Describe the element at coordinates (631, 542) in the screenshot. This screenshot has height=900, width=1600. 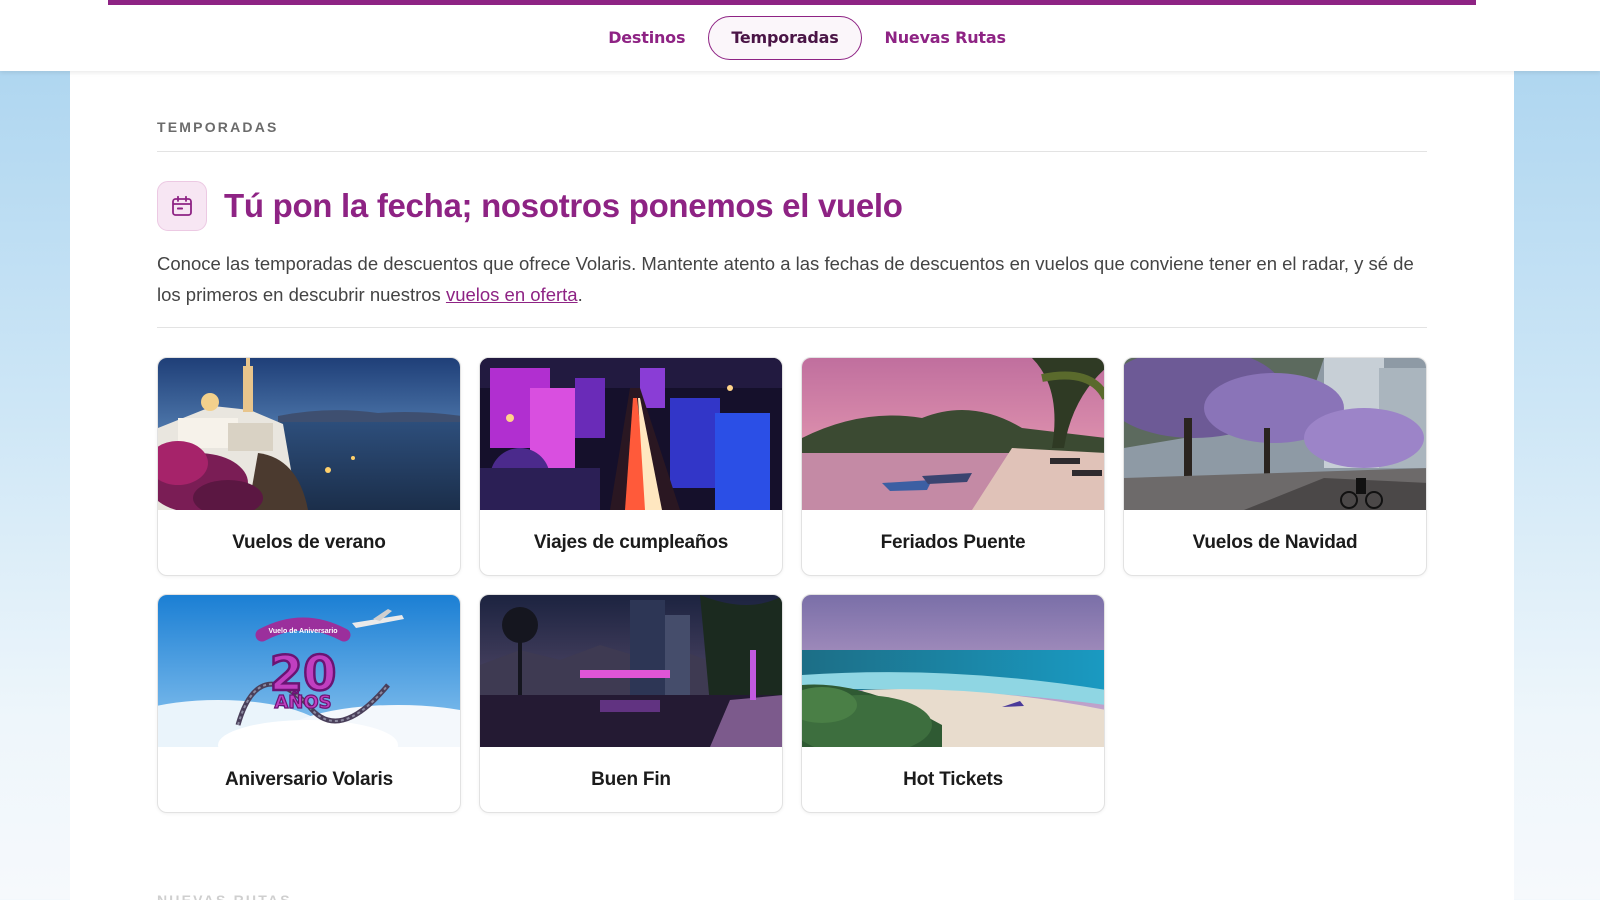
I see `card-title: Viajes de cumpleaños` at that location.